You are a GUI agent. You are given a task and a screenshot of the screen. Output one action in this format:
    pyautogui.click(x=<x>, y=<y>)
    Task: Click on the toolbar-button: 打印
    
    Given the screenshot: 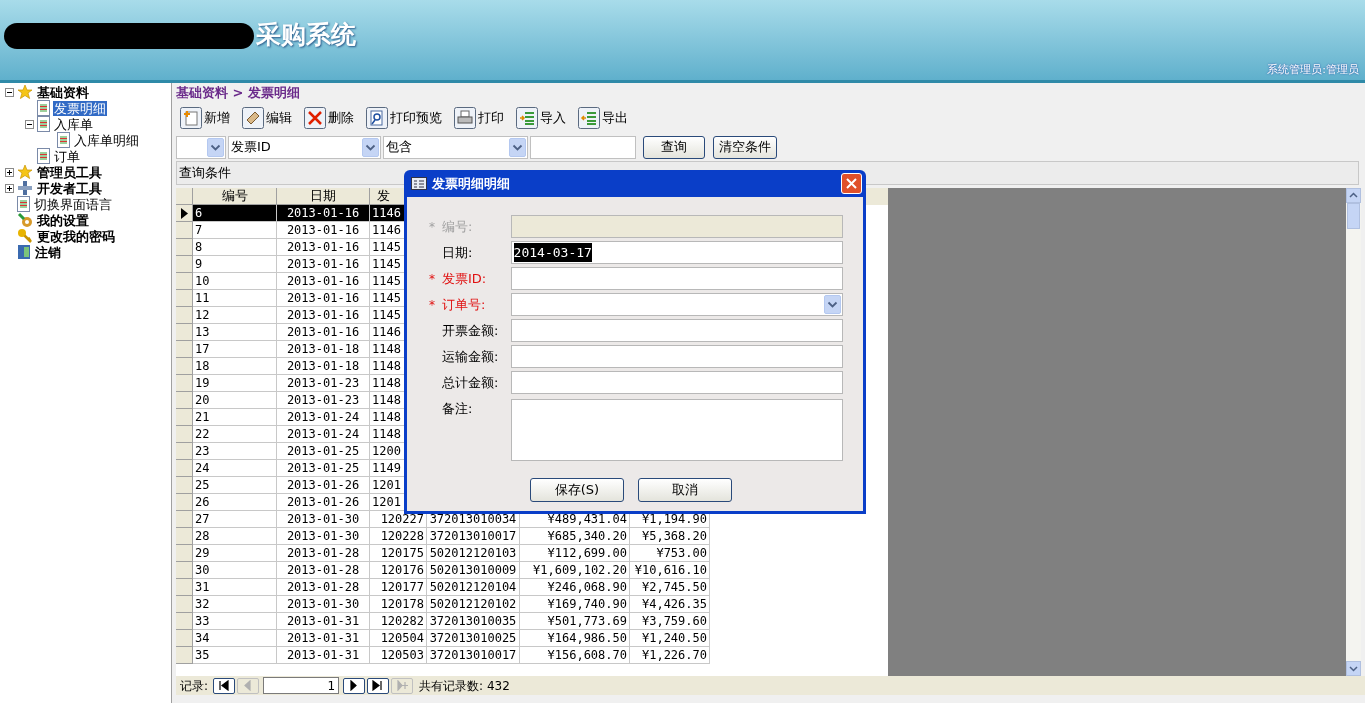 What is the action you would take?
    pyautogui.click(x=479, y=118)
    